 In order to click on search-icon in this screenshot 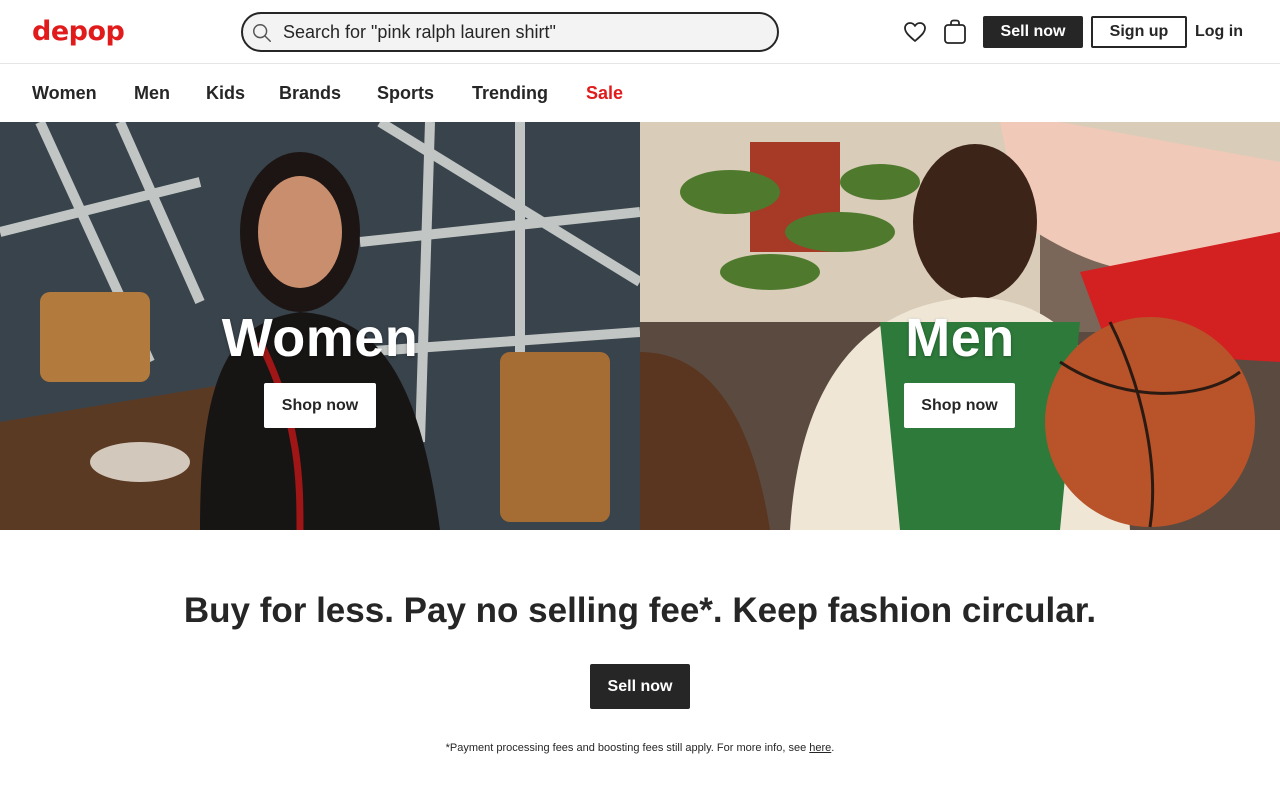, I will do `click(262, 33)`.